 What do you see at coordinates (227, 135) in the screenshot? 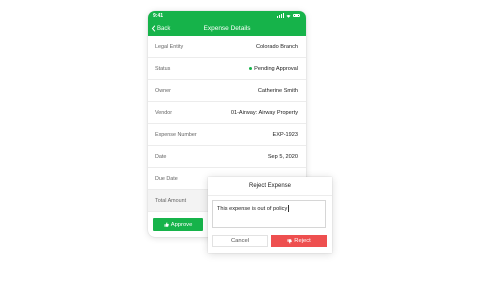
I see `field-expense-number: Expense Number EXP-1923` at bounding box center [227, 135].